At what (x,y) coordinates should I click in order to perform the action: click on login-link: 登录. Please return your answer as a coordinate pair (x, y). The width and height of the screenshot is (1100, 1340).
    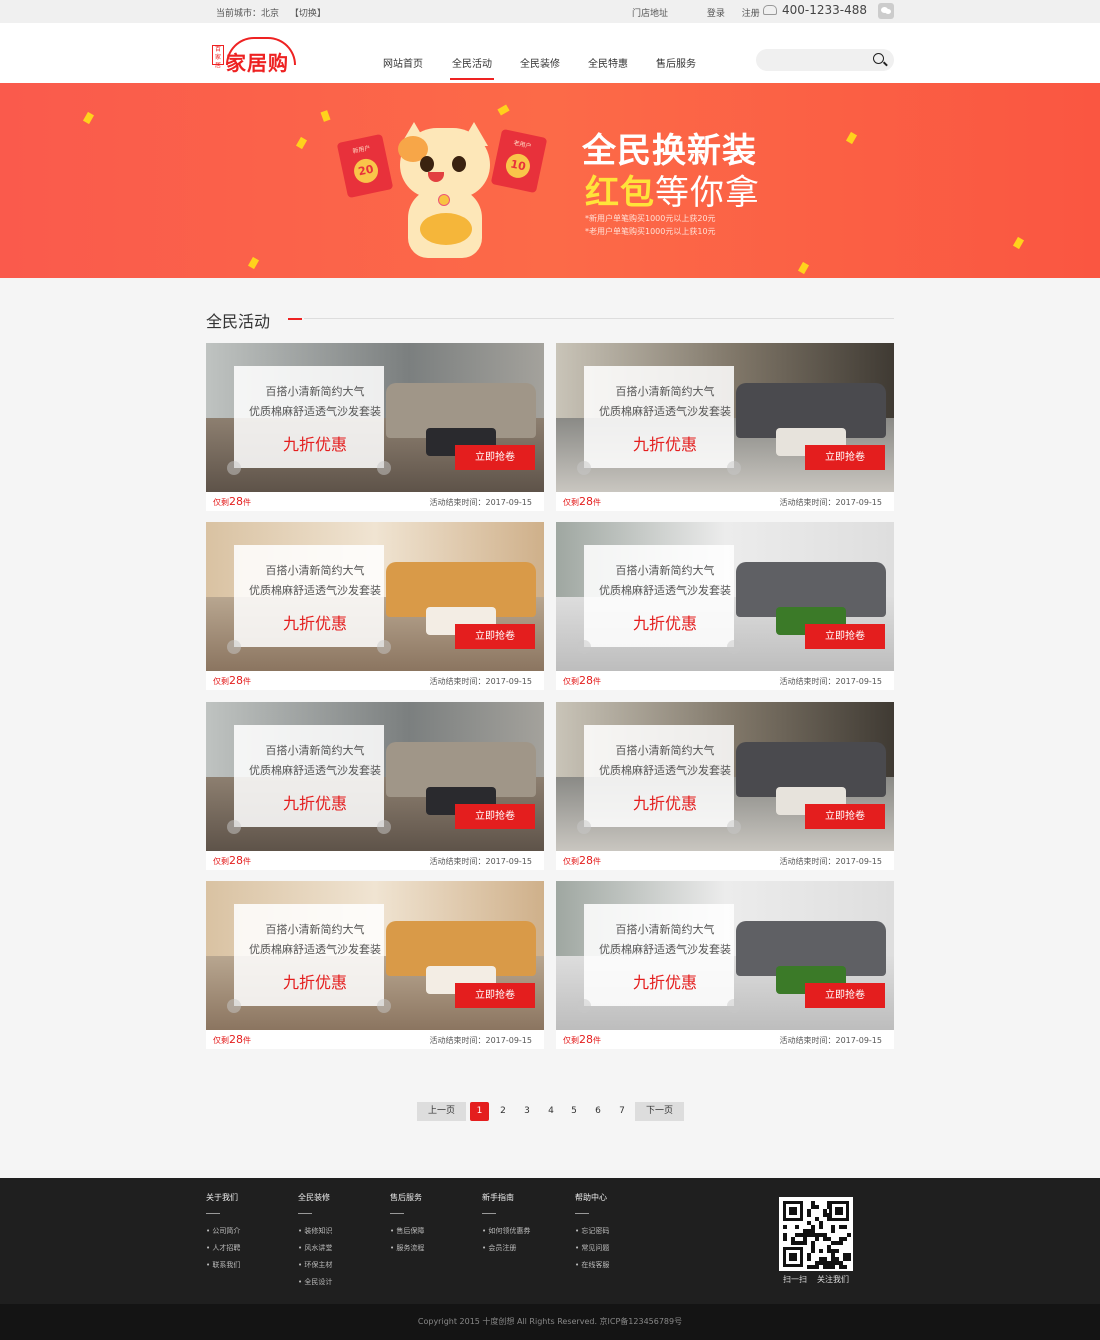
    Looking at the image, I should click on (716, 14).